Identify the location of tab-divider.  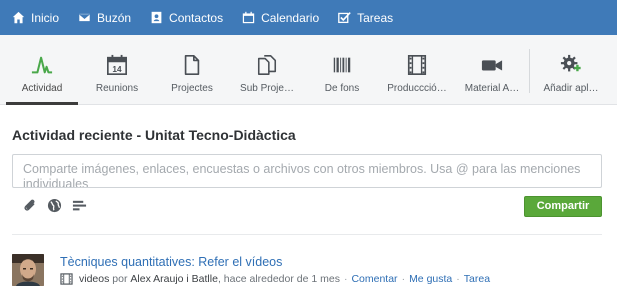
(529, 71).